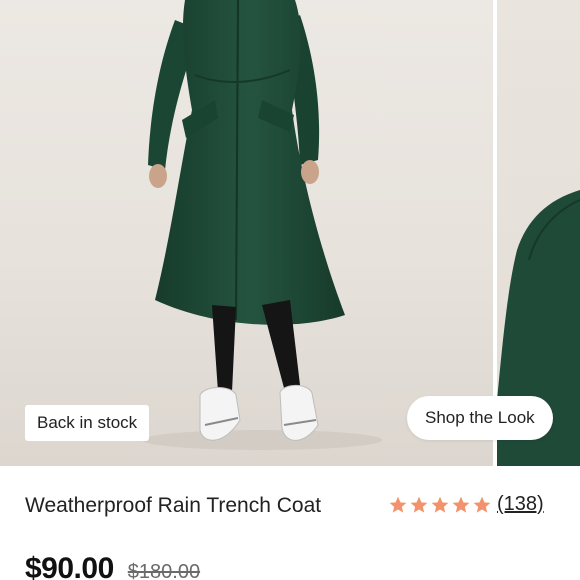 This screenshot has height=580, width=580. What do you see at coordinates (87, 423) in the screenshot?
I see `back-in-stock-badge: Back in stock` at bounding box center [87, 423].